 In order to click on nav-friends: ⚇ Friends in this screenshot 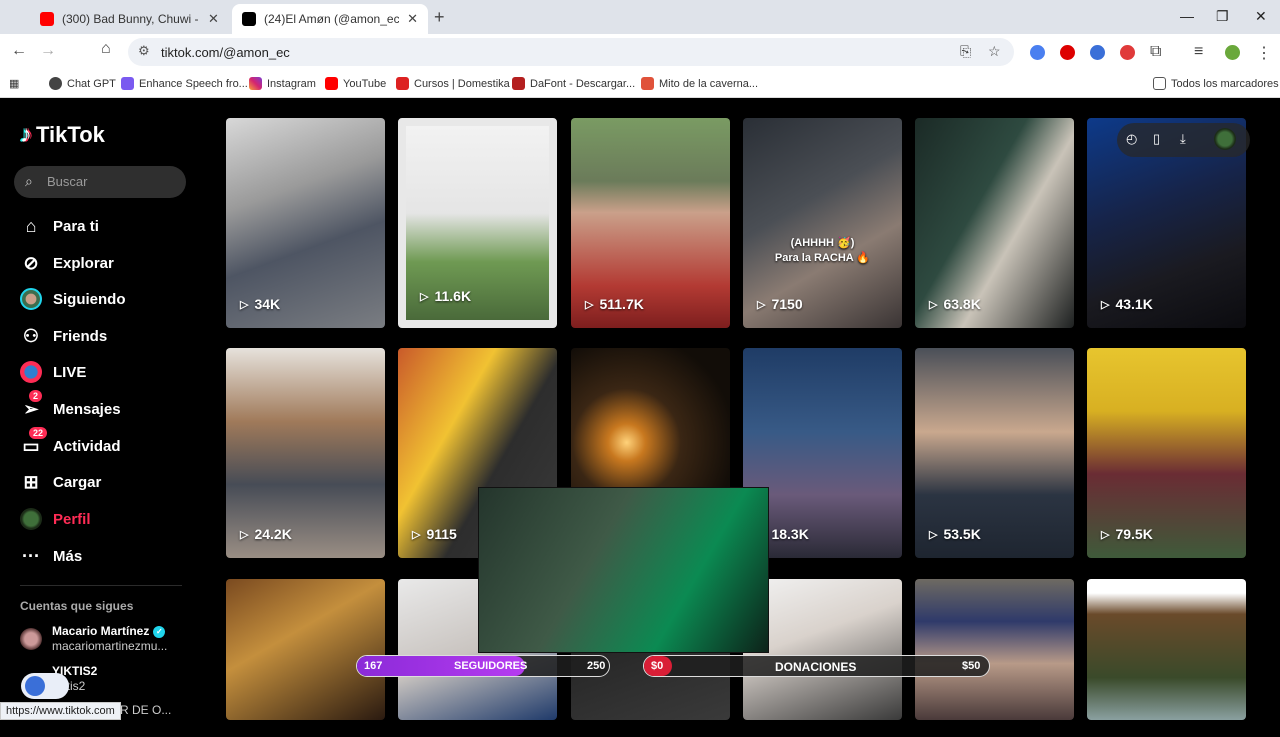, I will do `click(63, 336)`.